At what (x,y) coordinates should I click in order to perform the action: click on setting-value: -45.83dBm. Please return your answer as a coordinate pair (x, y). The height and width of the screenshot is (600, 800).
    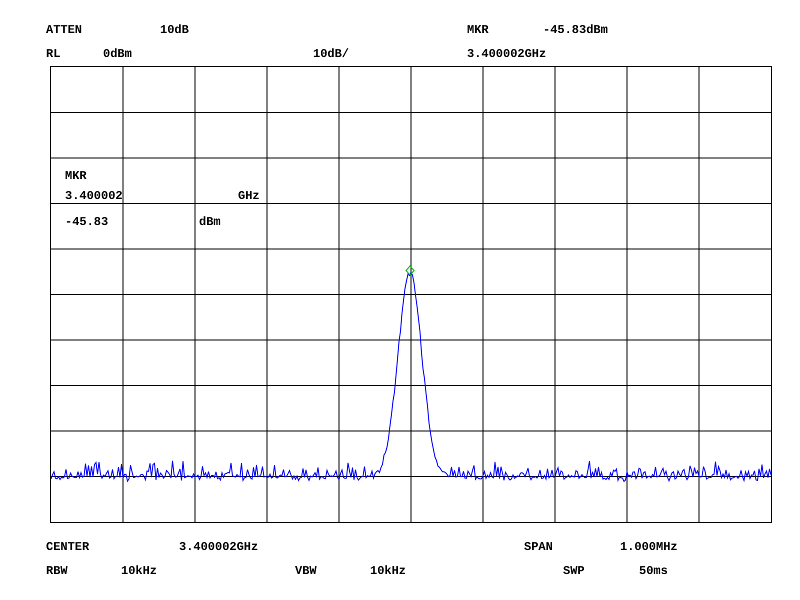
    Looking at the image, I should click on (576, 30).